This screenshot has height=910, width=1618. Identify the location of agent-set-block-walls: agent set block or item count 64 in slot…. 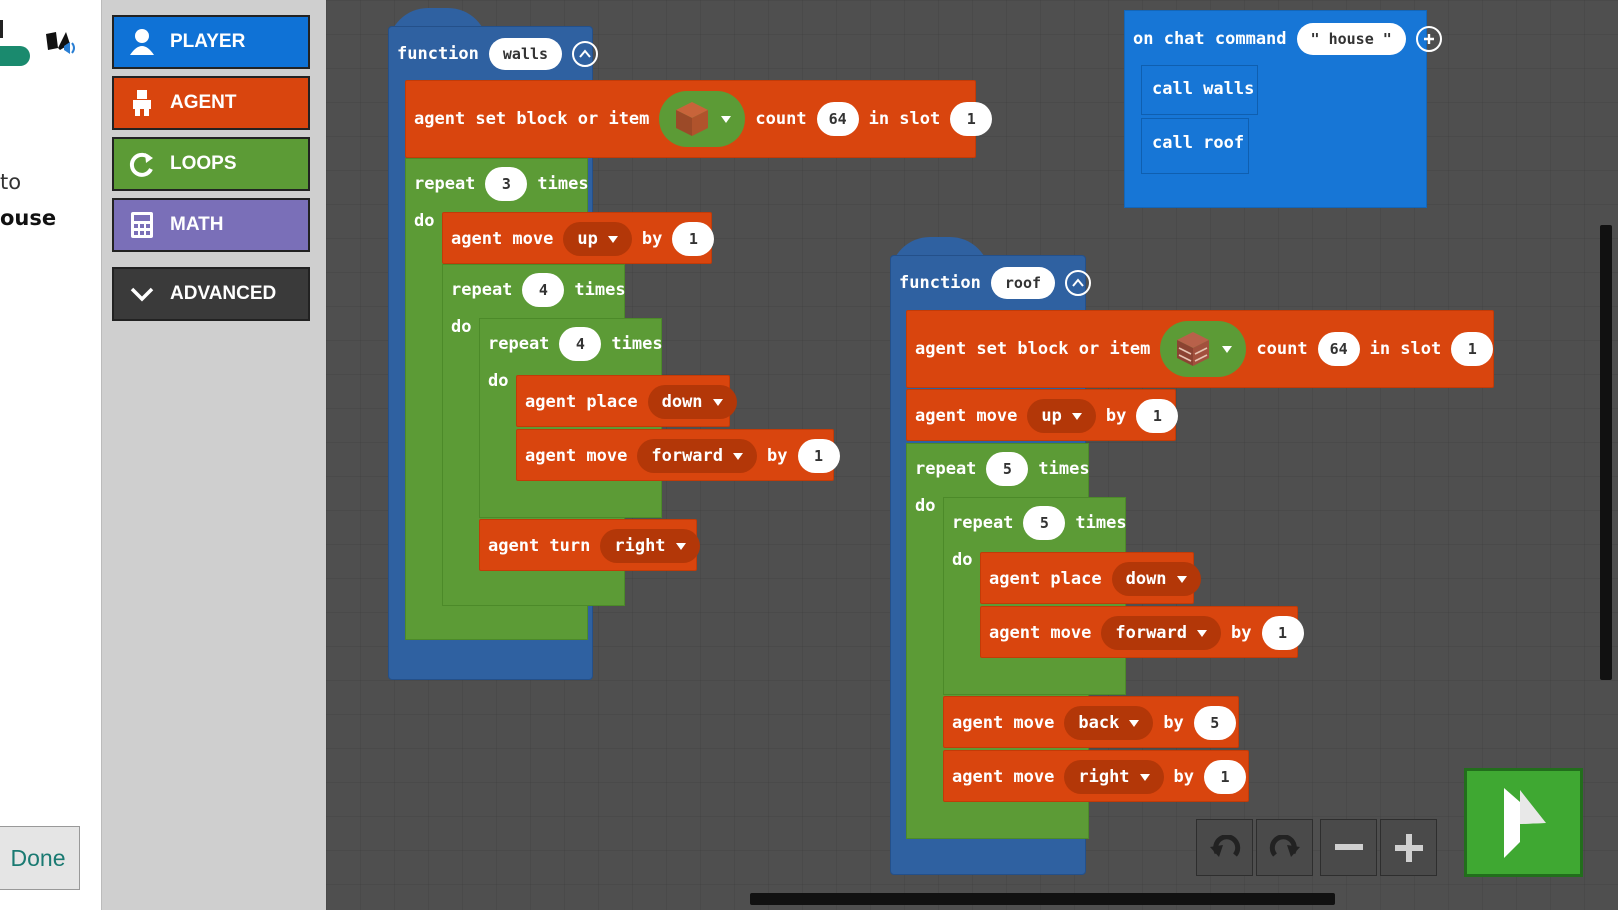
(699, 119).